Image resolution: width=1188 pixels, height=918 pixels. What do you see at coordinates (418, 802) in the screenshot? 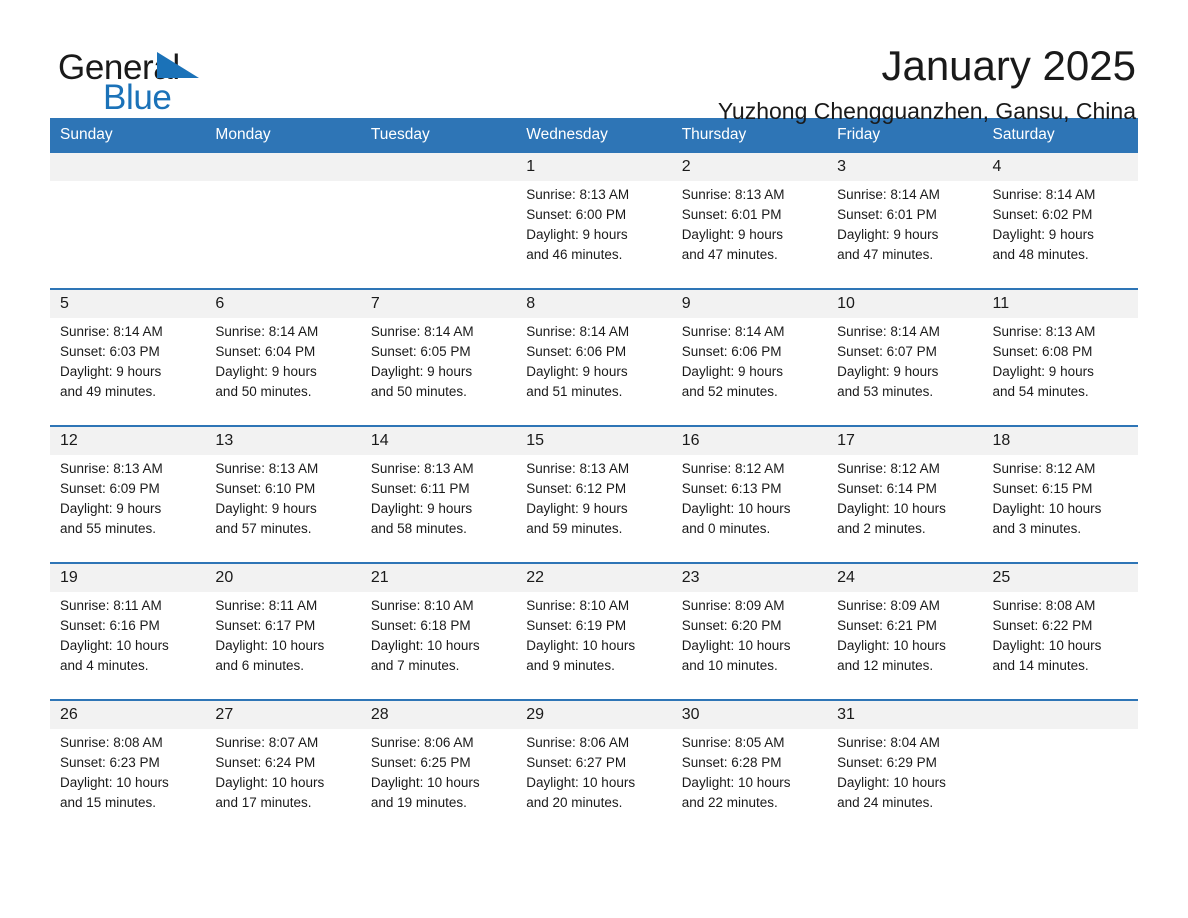
I see `daylight-text-line2: and 19 minutes.` at bounding box center [418, 802].